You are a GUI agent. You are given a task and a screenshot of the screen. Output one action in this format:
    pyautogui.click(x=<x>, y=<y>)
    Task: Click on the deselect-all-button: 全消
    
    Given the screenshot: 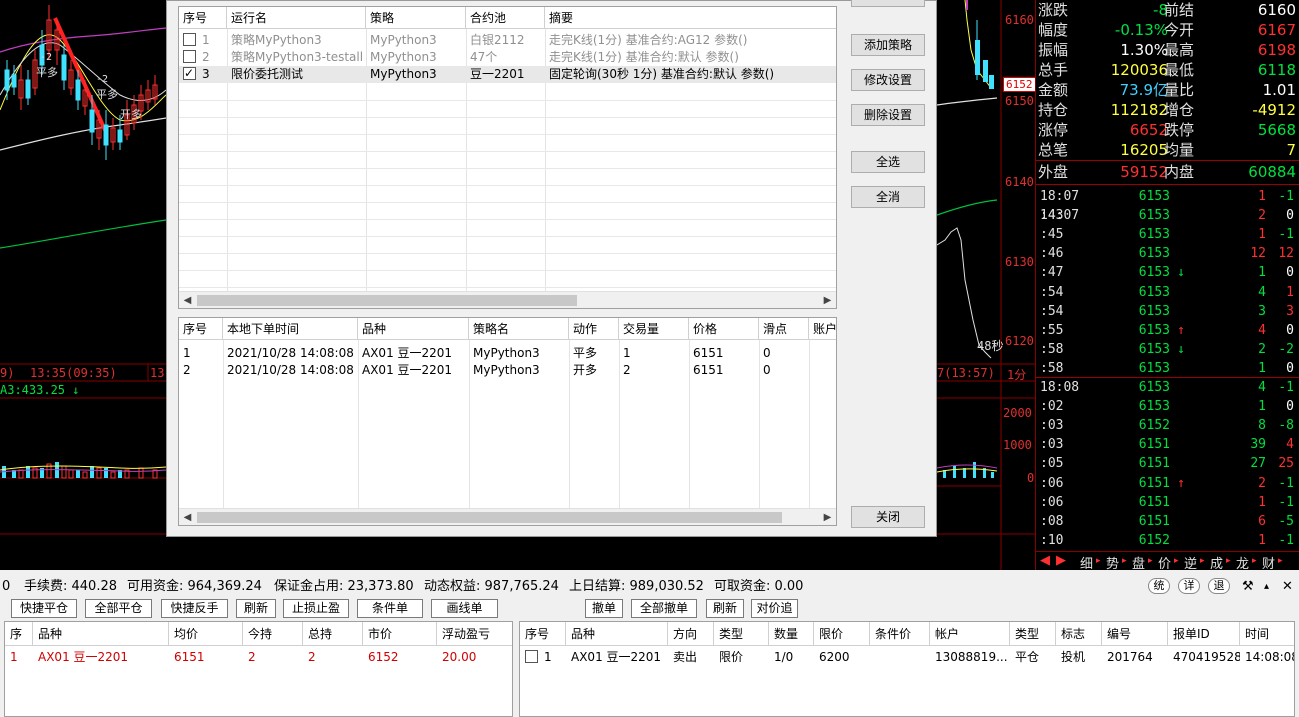 What is the action you would take?
    pyautogui.click(x=888, y=197)
    